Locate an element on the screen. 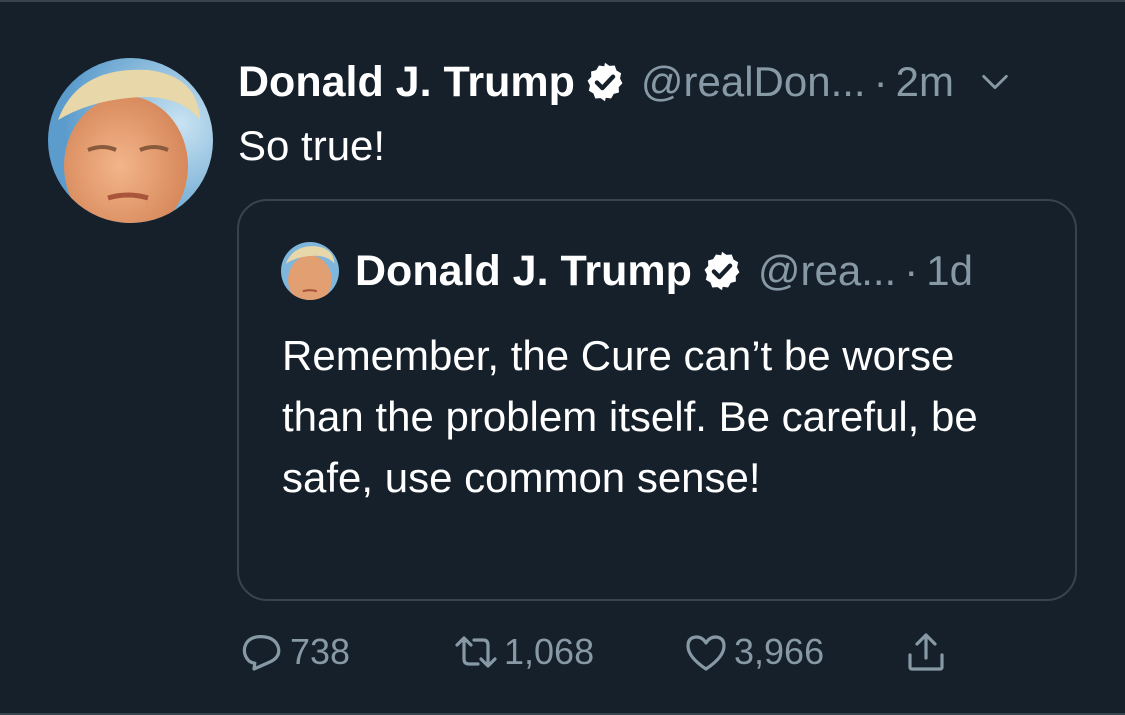 This screenshot has width=1125, height=715. quoted-timestamp: 1d is located at coordinates (949, 270).